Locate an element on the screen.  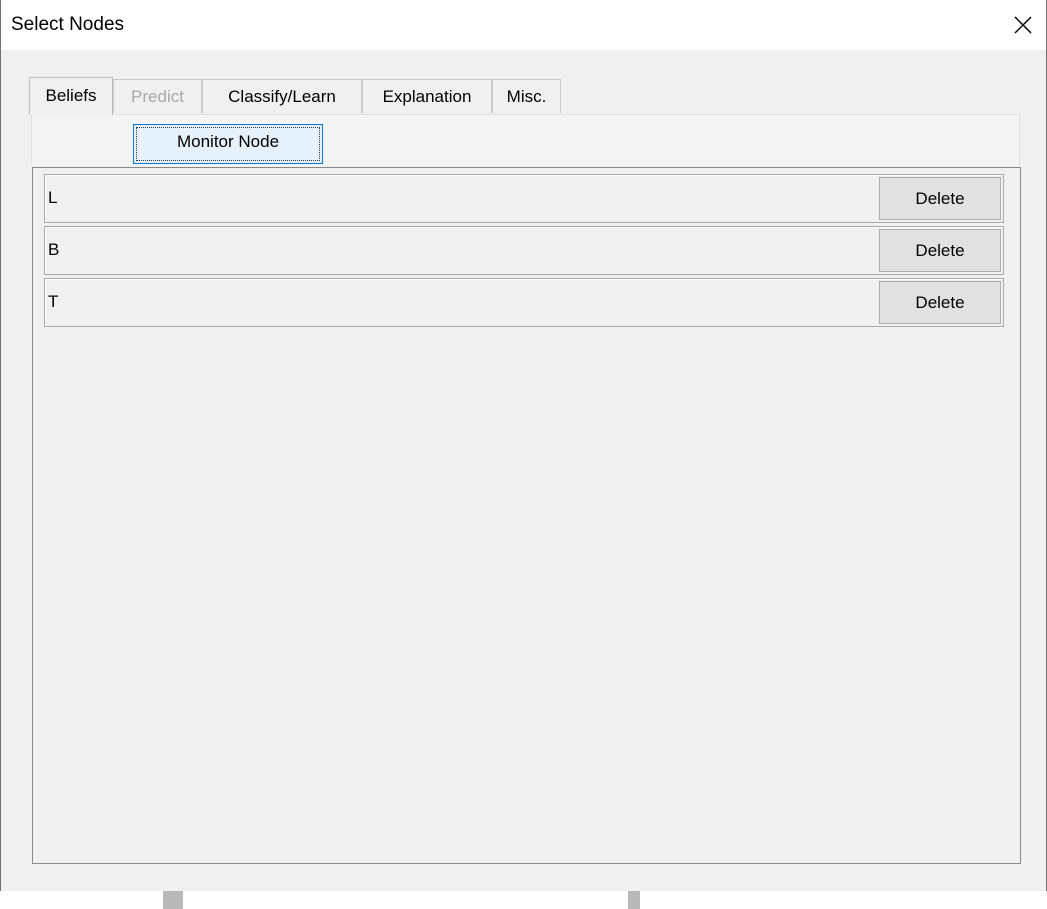
focus-rectangle is located at coordinates (228, 144).